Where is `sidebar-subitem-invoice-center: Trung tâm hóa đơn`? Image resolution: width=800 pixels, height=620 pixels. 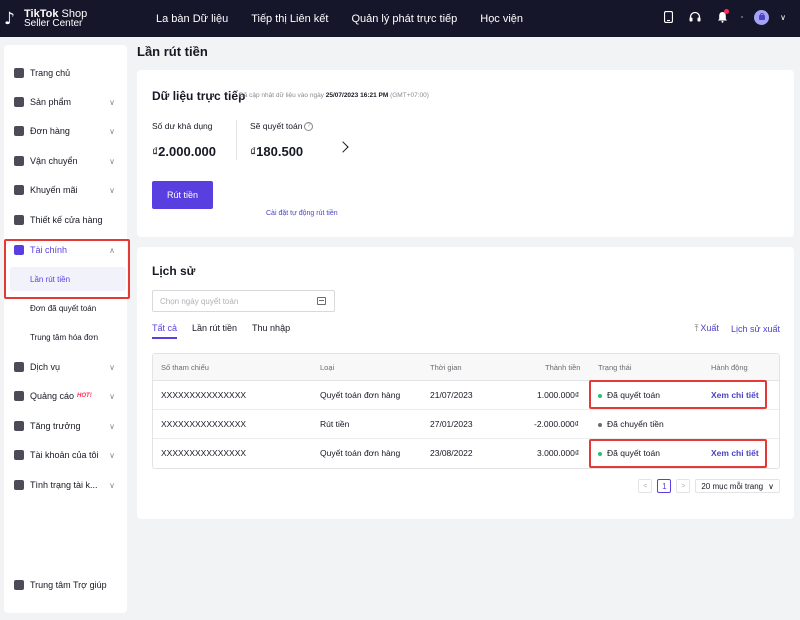 sidebar-subitem-invoice-center: Trung tâm hóa đơn is located at coordinates (65, 337).